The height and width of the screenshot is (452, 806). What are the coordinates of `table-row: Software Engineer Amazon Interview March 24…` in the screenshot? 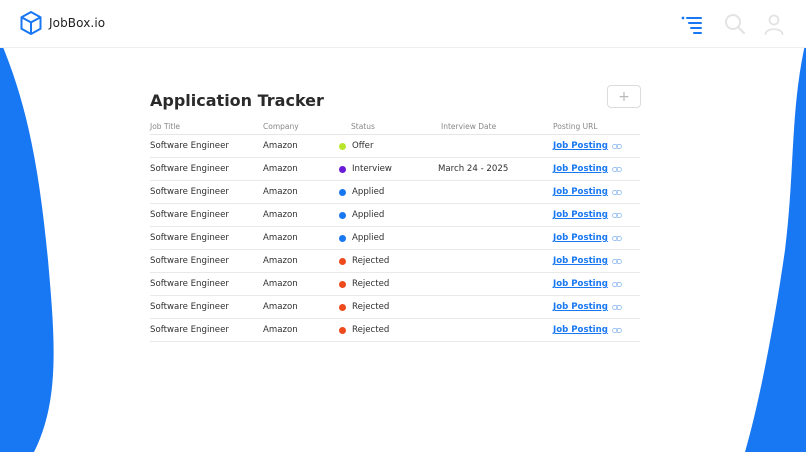 It's located at (395, 169).